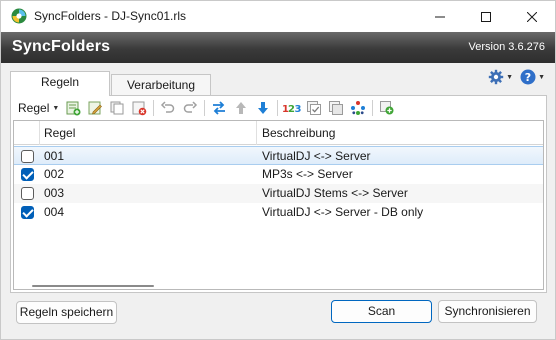  I want to click on app-name: SyncFolders, so click(61, 46).